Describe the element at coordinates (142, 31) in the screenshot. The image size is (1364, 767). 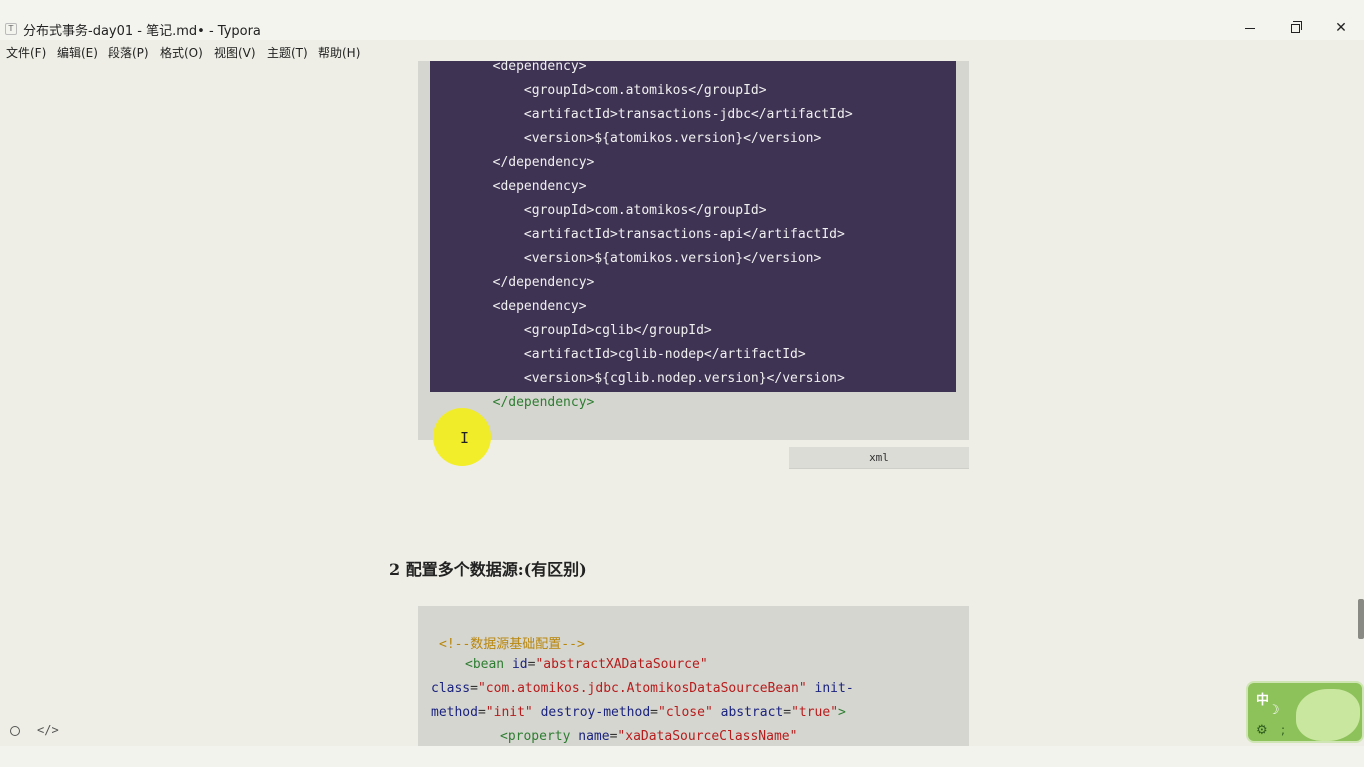
I see `window-title: 分布式事务-day01 - 笔记.md• - Typora` at that location.